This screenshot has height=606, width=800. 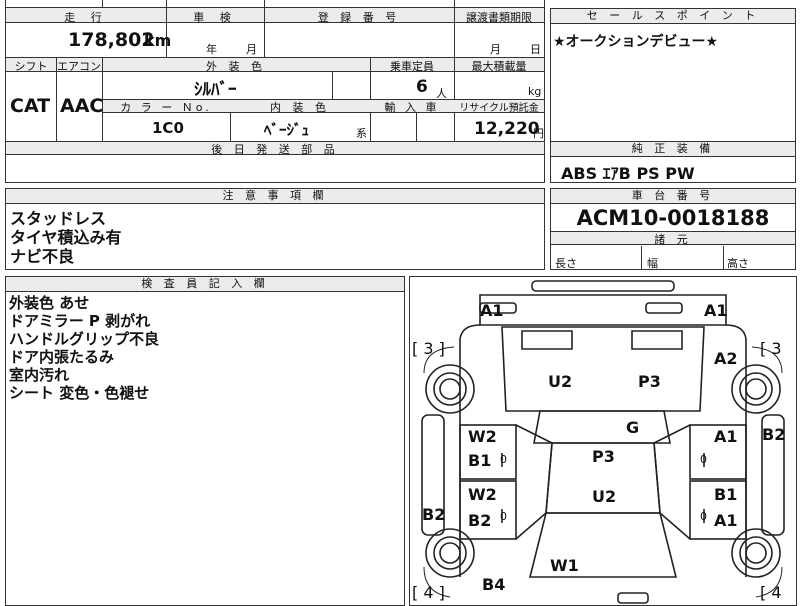 What do you see at coordinates (538, 133) in the screenshot?
I see `recycle-deposit-unit: 円` at bounding box center [538, 133].